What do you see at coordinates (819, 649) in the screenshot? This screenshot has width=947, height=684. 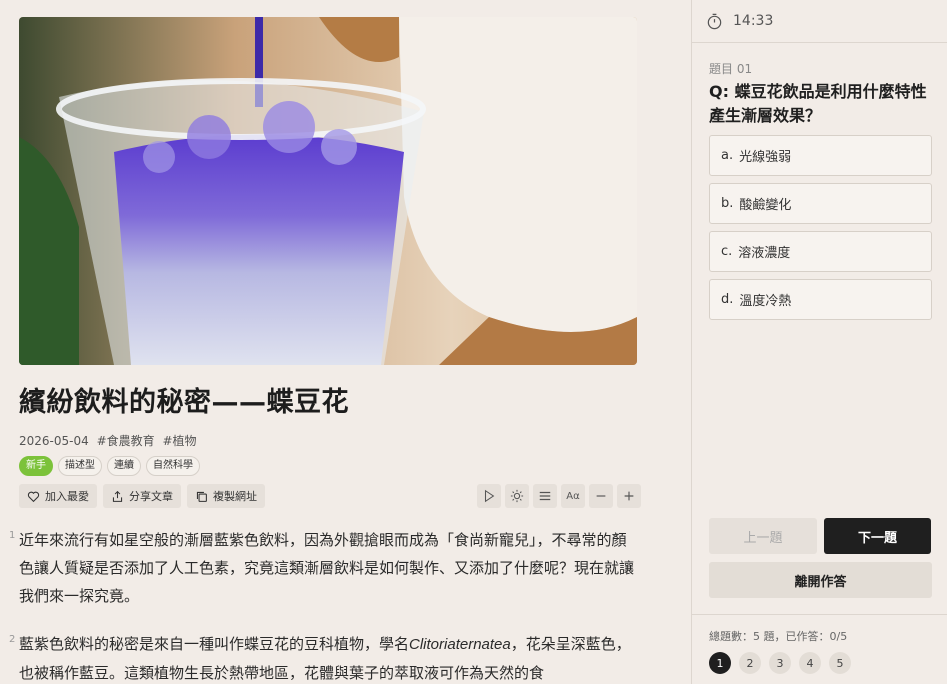 I see `quiz-footer: 總題數：5 題，已作答：0/5 1 2 3 4 5` at bounding box center [819, 649].